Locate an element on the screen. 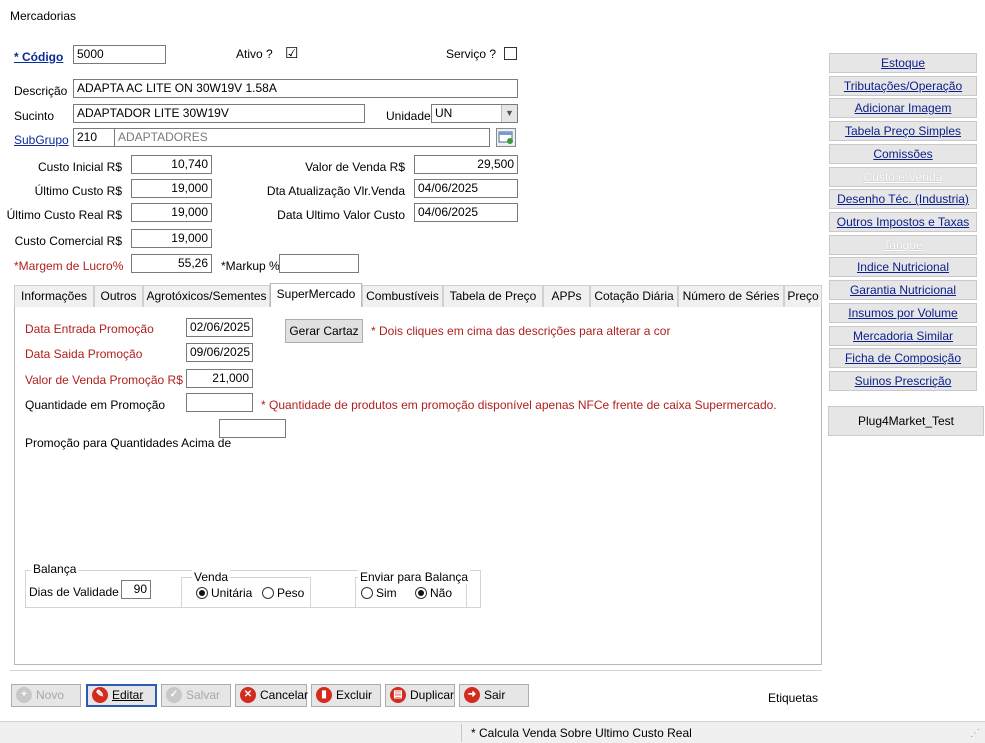 The width and height of the screenshot is (985, 743). sair-label: Sair is located at coordinates (495, 695).